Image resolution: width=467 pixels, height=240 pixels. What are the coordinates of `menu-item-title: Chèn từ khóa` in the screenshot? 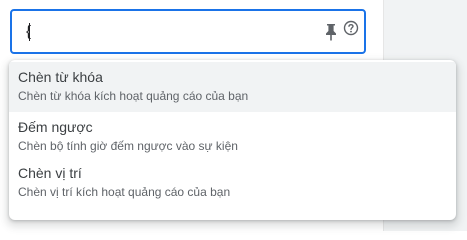 It's located at (60, 77).